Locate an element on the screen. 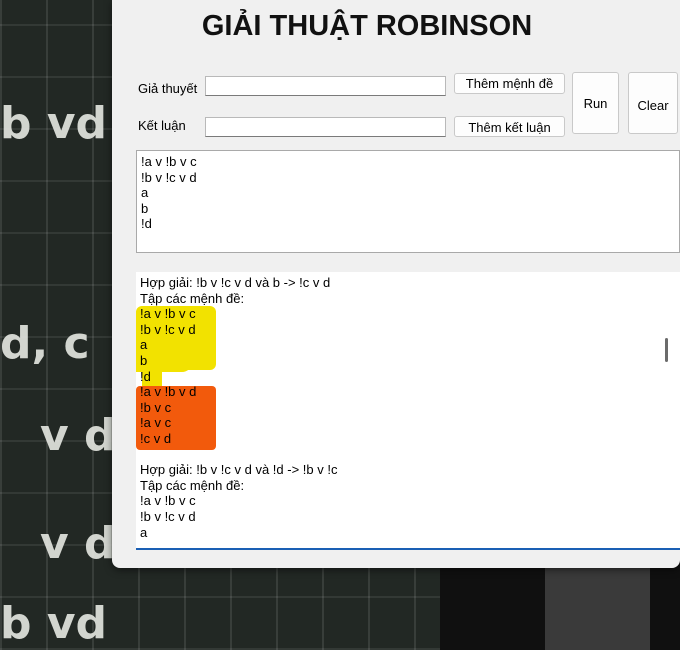 This screenshot has width=680, height=650. clause-line: !b v !c v d is located at coordinates (169, 177).